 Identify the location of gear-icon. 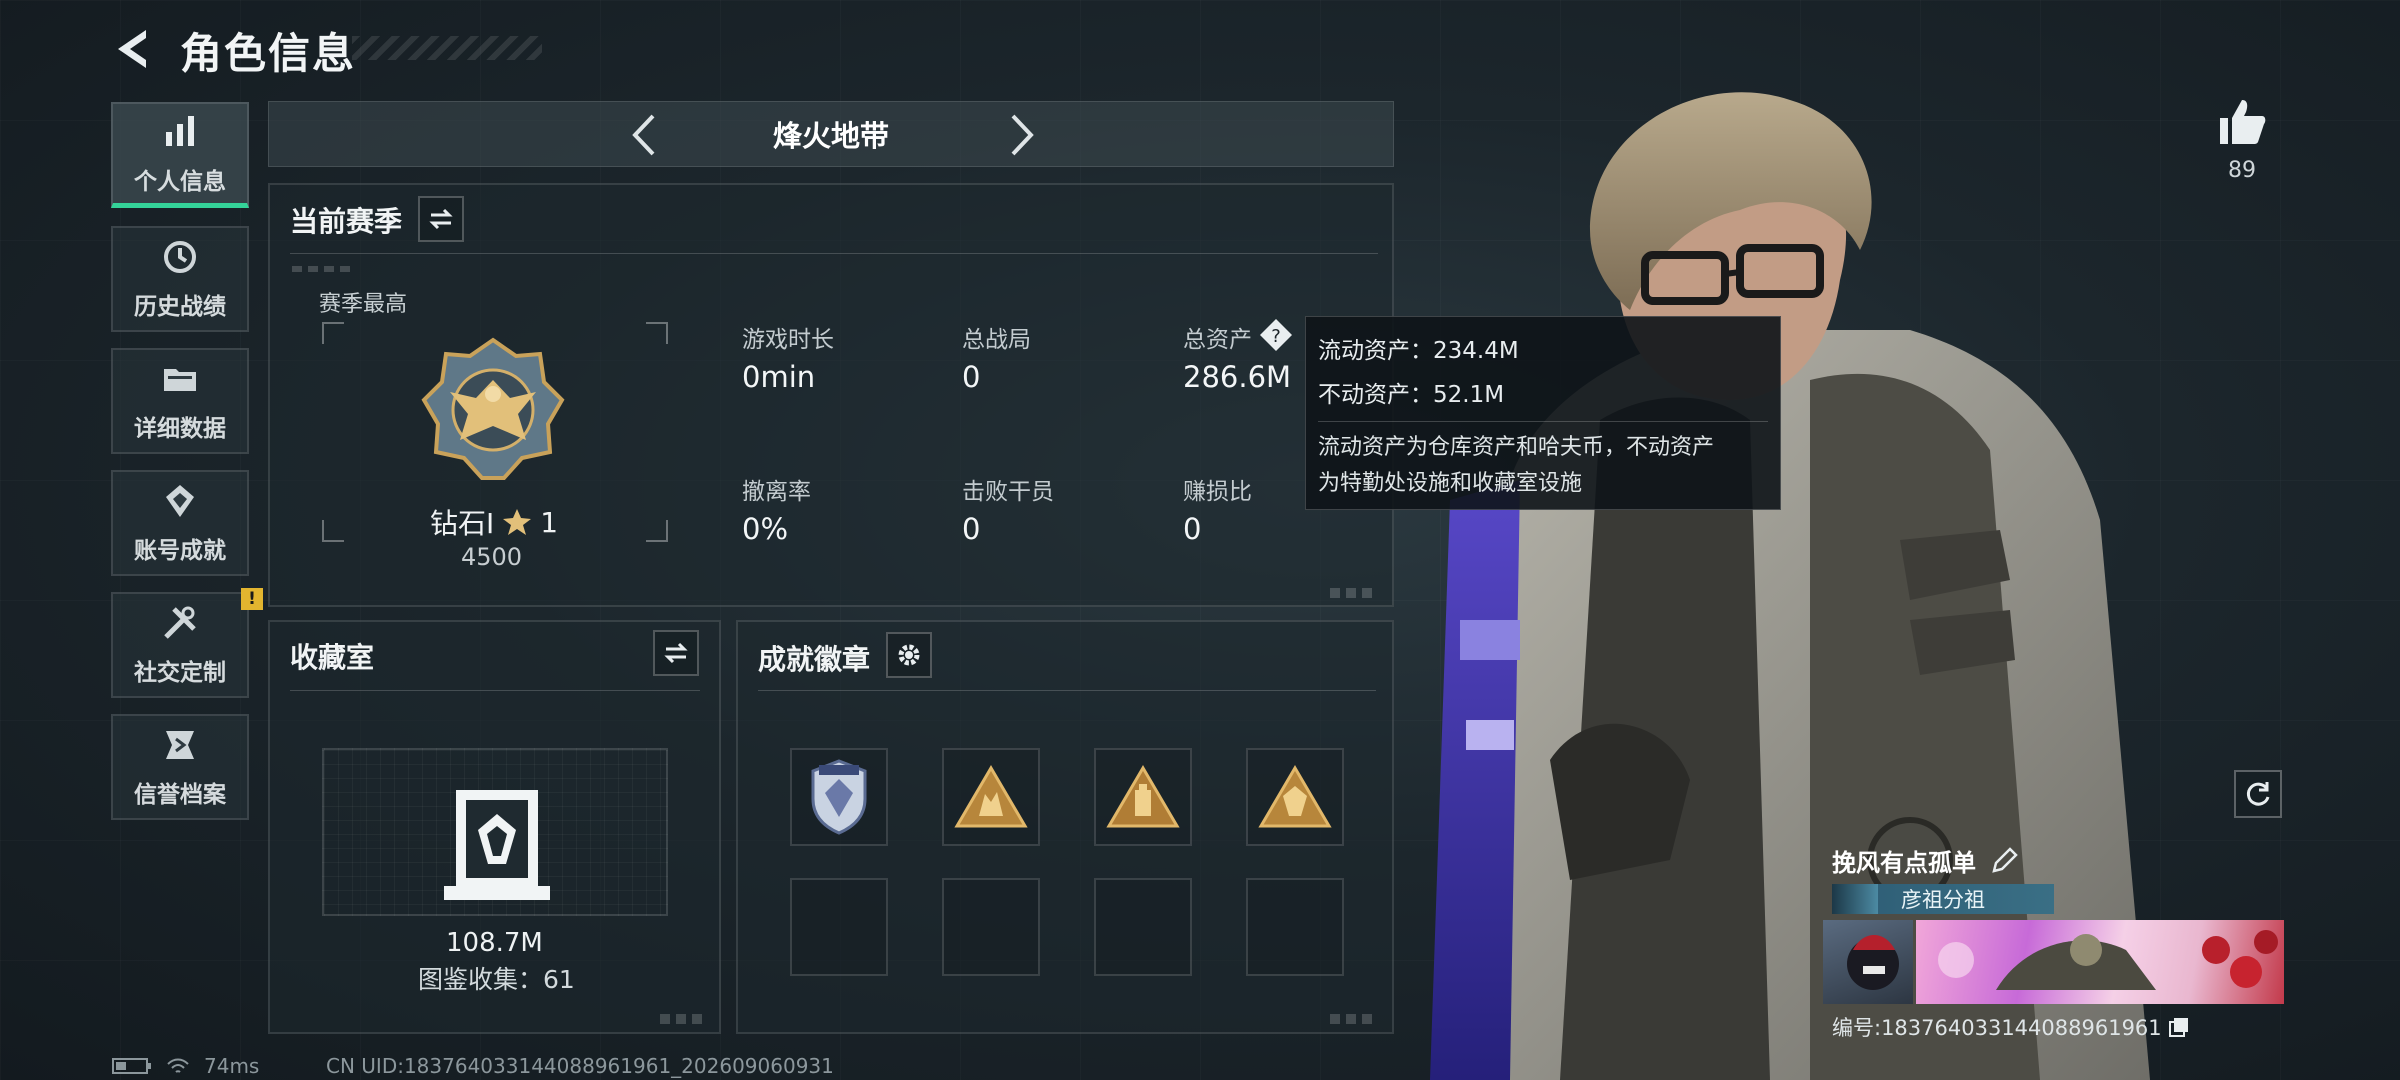
(909, 655).